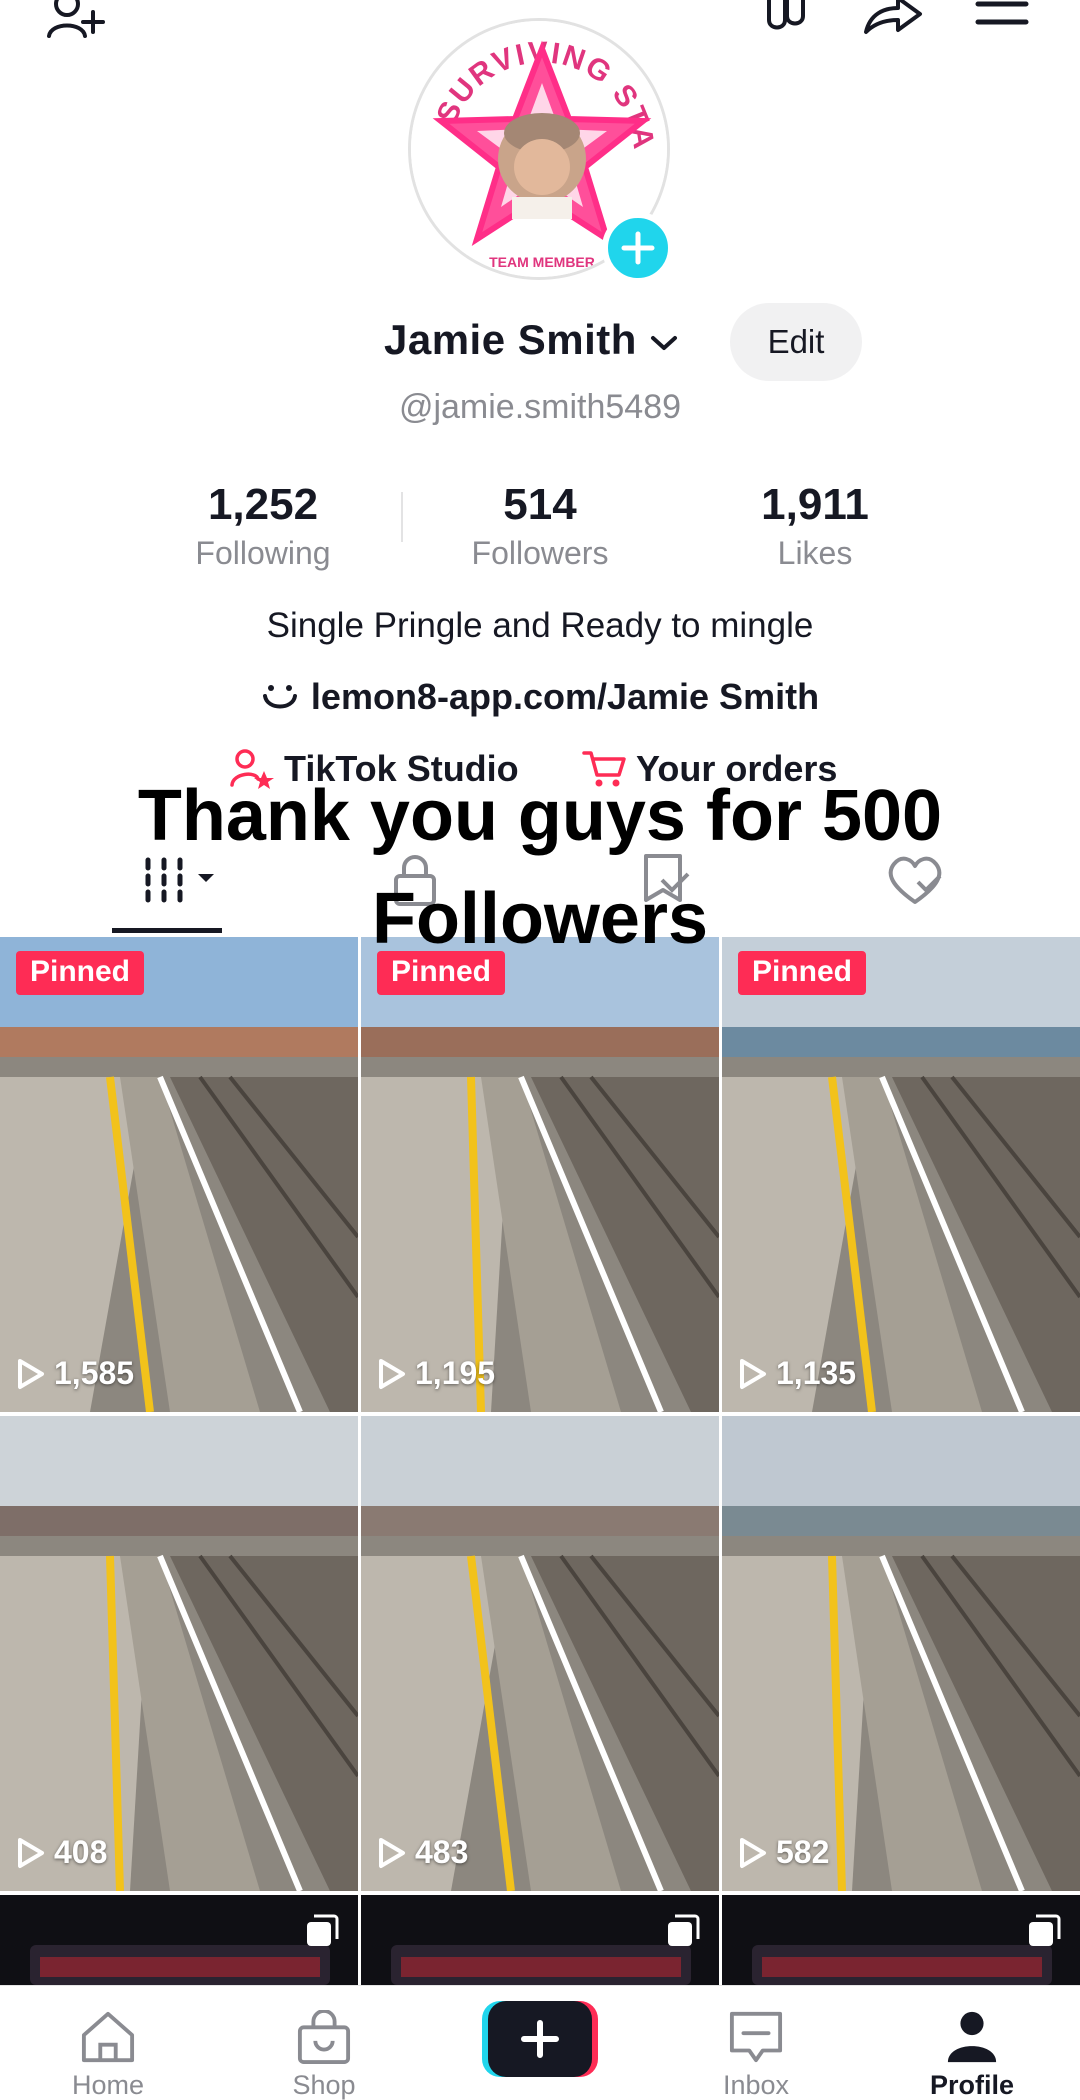  I want to click on video-thumbnail: 408, so click(179, 1653).